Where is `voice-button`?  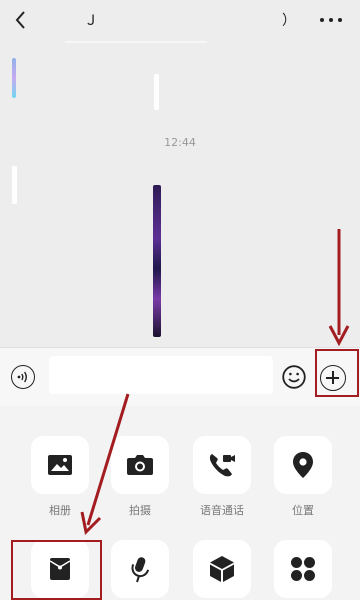 voice-button is located at coordinates (23, 377).